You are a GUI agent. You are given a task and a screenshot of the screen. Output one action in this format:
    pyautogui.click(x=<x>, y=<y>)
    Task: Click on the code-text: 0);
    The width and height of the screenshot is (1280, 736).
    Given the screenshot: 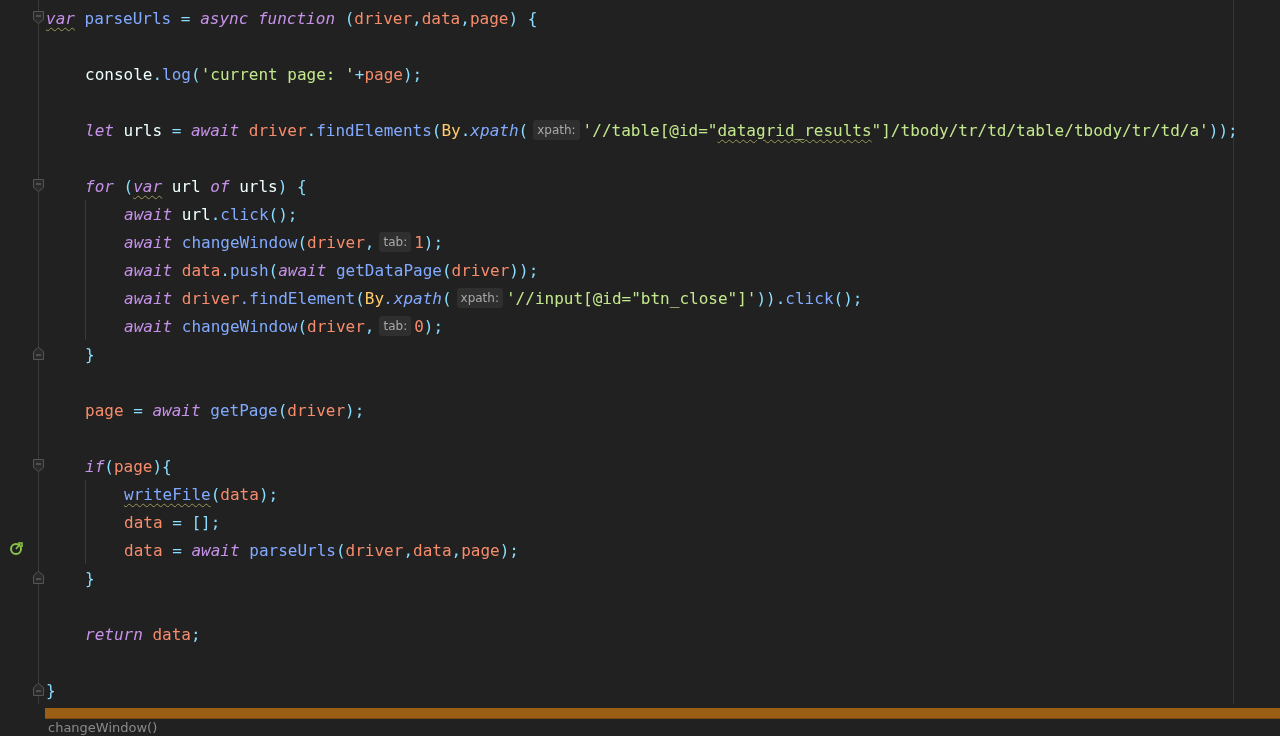 What is the action you would take?
    pyautogui.click(x=429, y=326)
    